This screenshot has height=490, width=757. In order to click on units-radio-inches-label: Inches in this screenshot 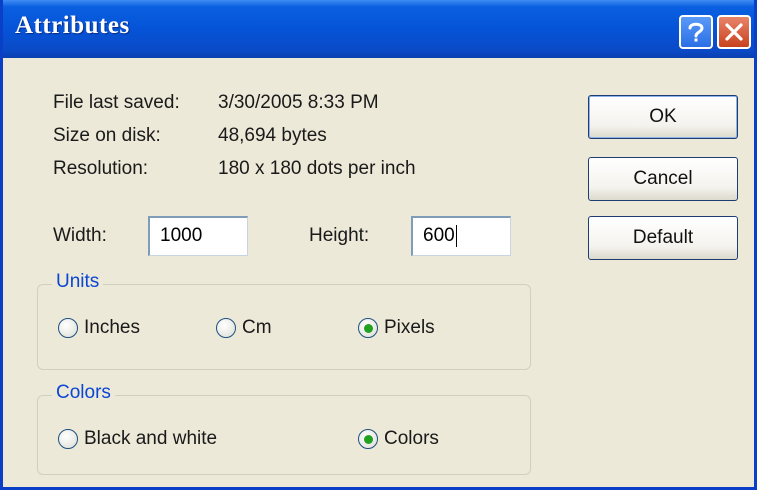, I will do `click(112, 327)`.